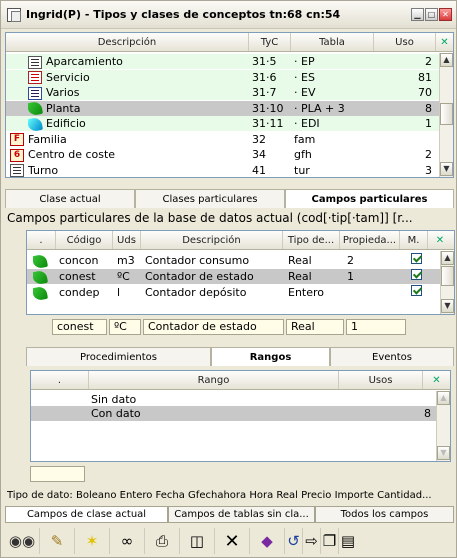 The height and width of the screenshot is (558, 457). I want to click on tree-row-desc: Familia, so click(47, 139).